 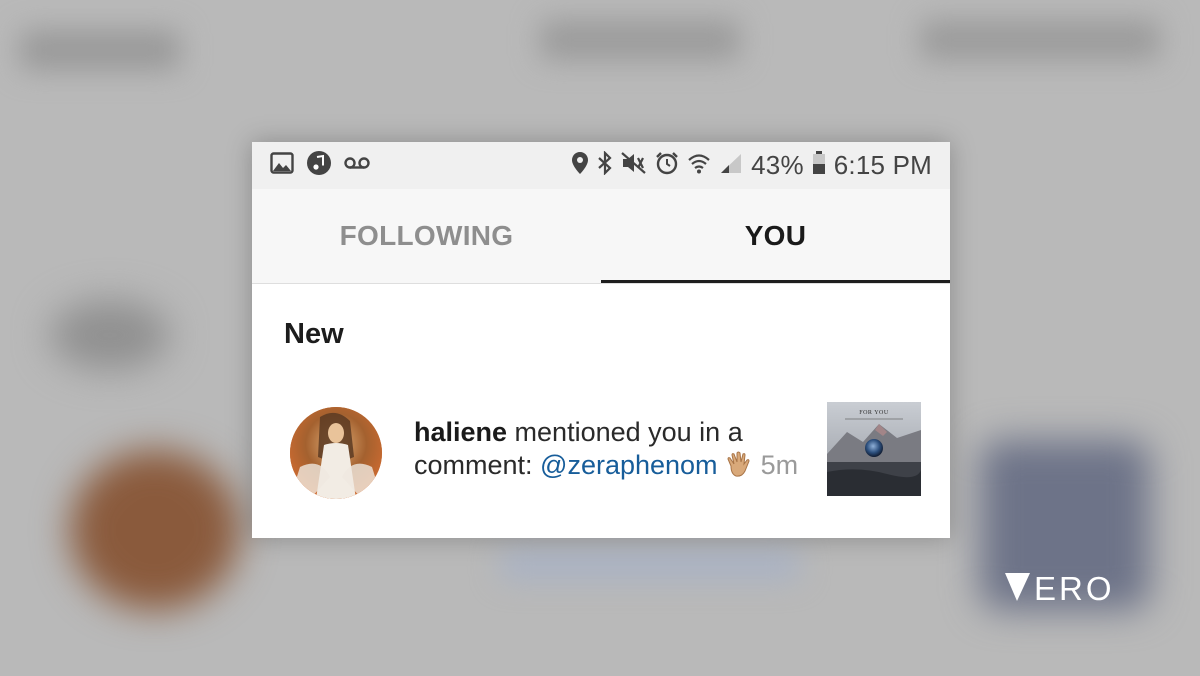 I want to click on vero-logo-text: ERO, so click(x=1074, y=587).